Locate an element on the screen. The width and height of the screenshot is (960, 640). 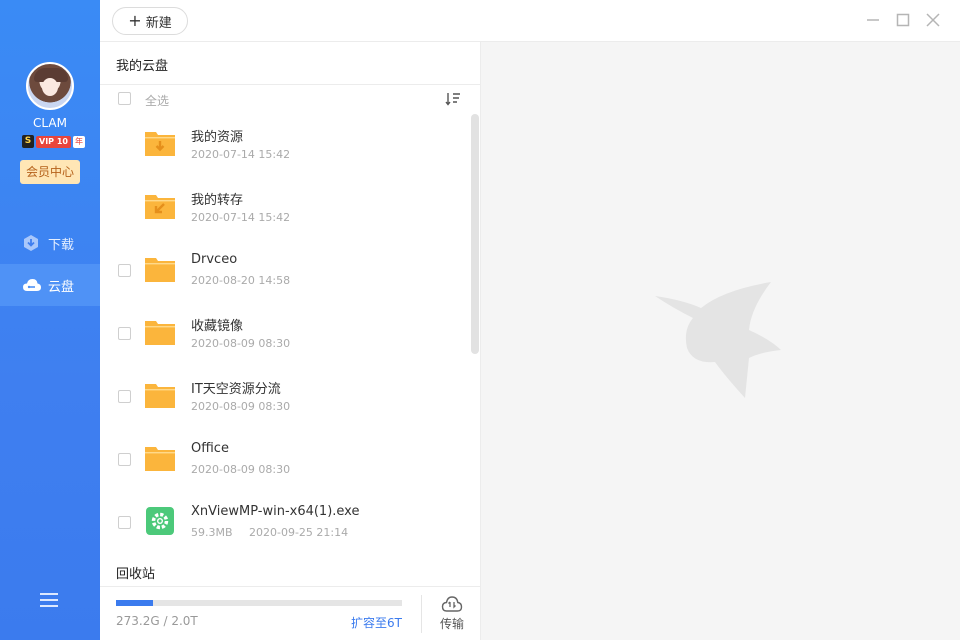
file-row: Office 2020-08-09 08:30 is located at coordinates (285, 460).